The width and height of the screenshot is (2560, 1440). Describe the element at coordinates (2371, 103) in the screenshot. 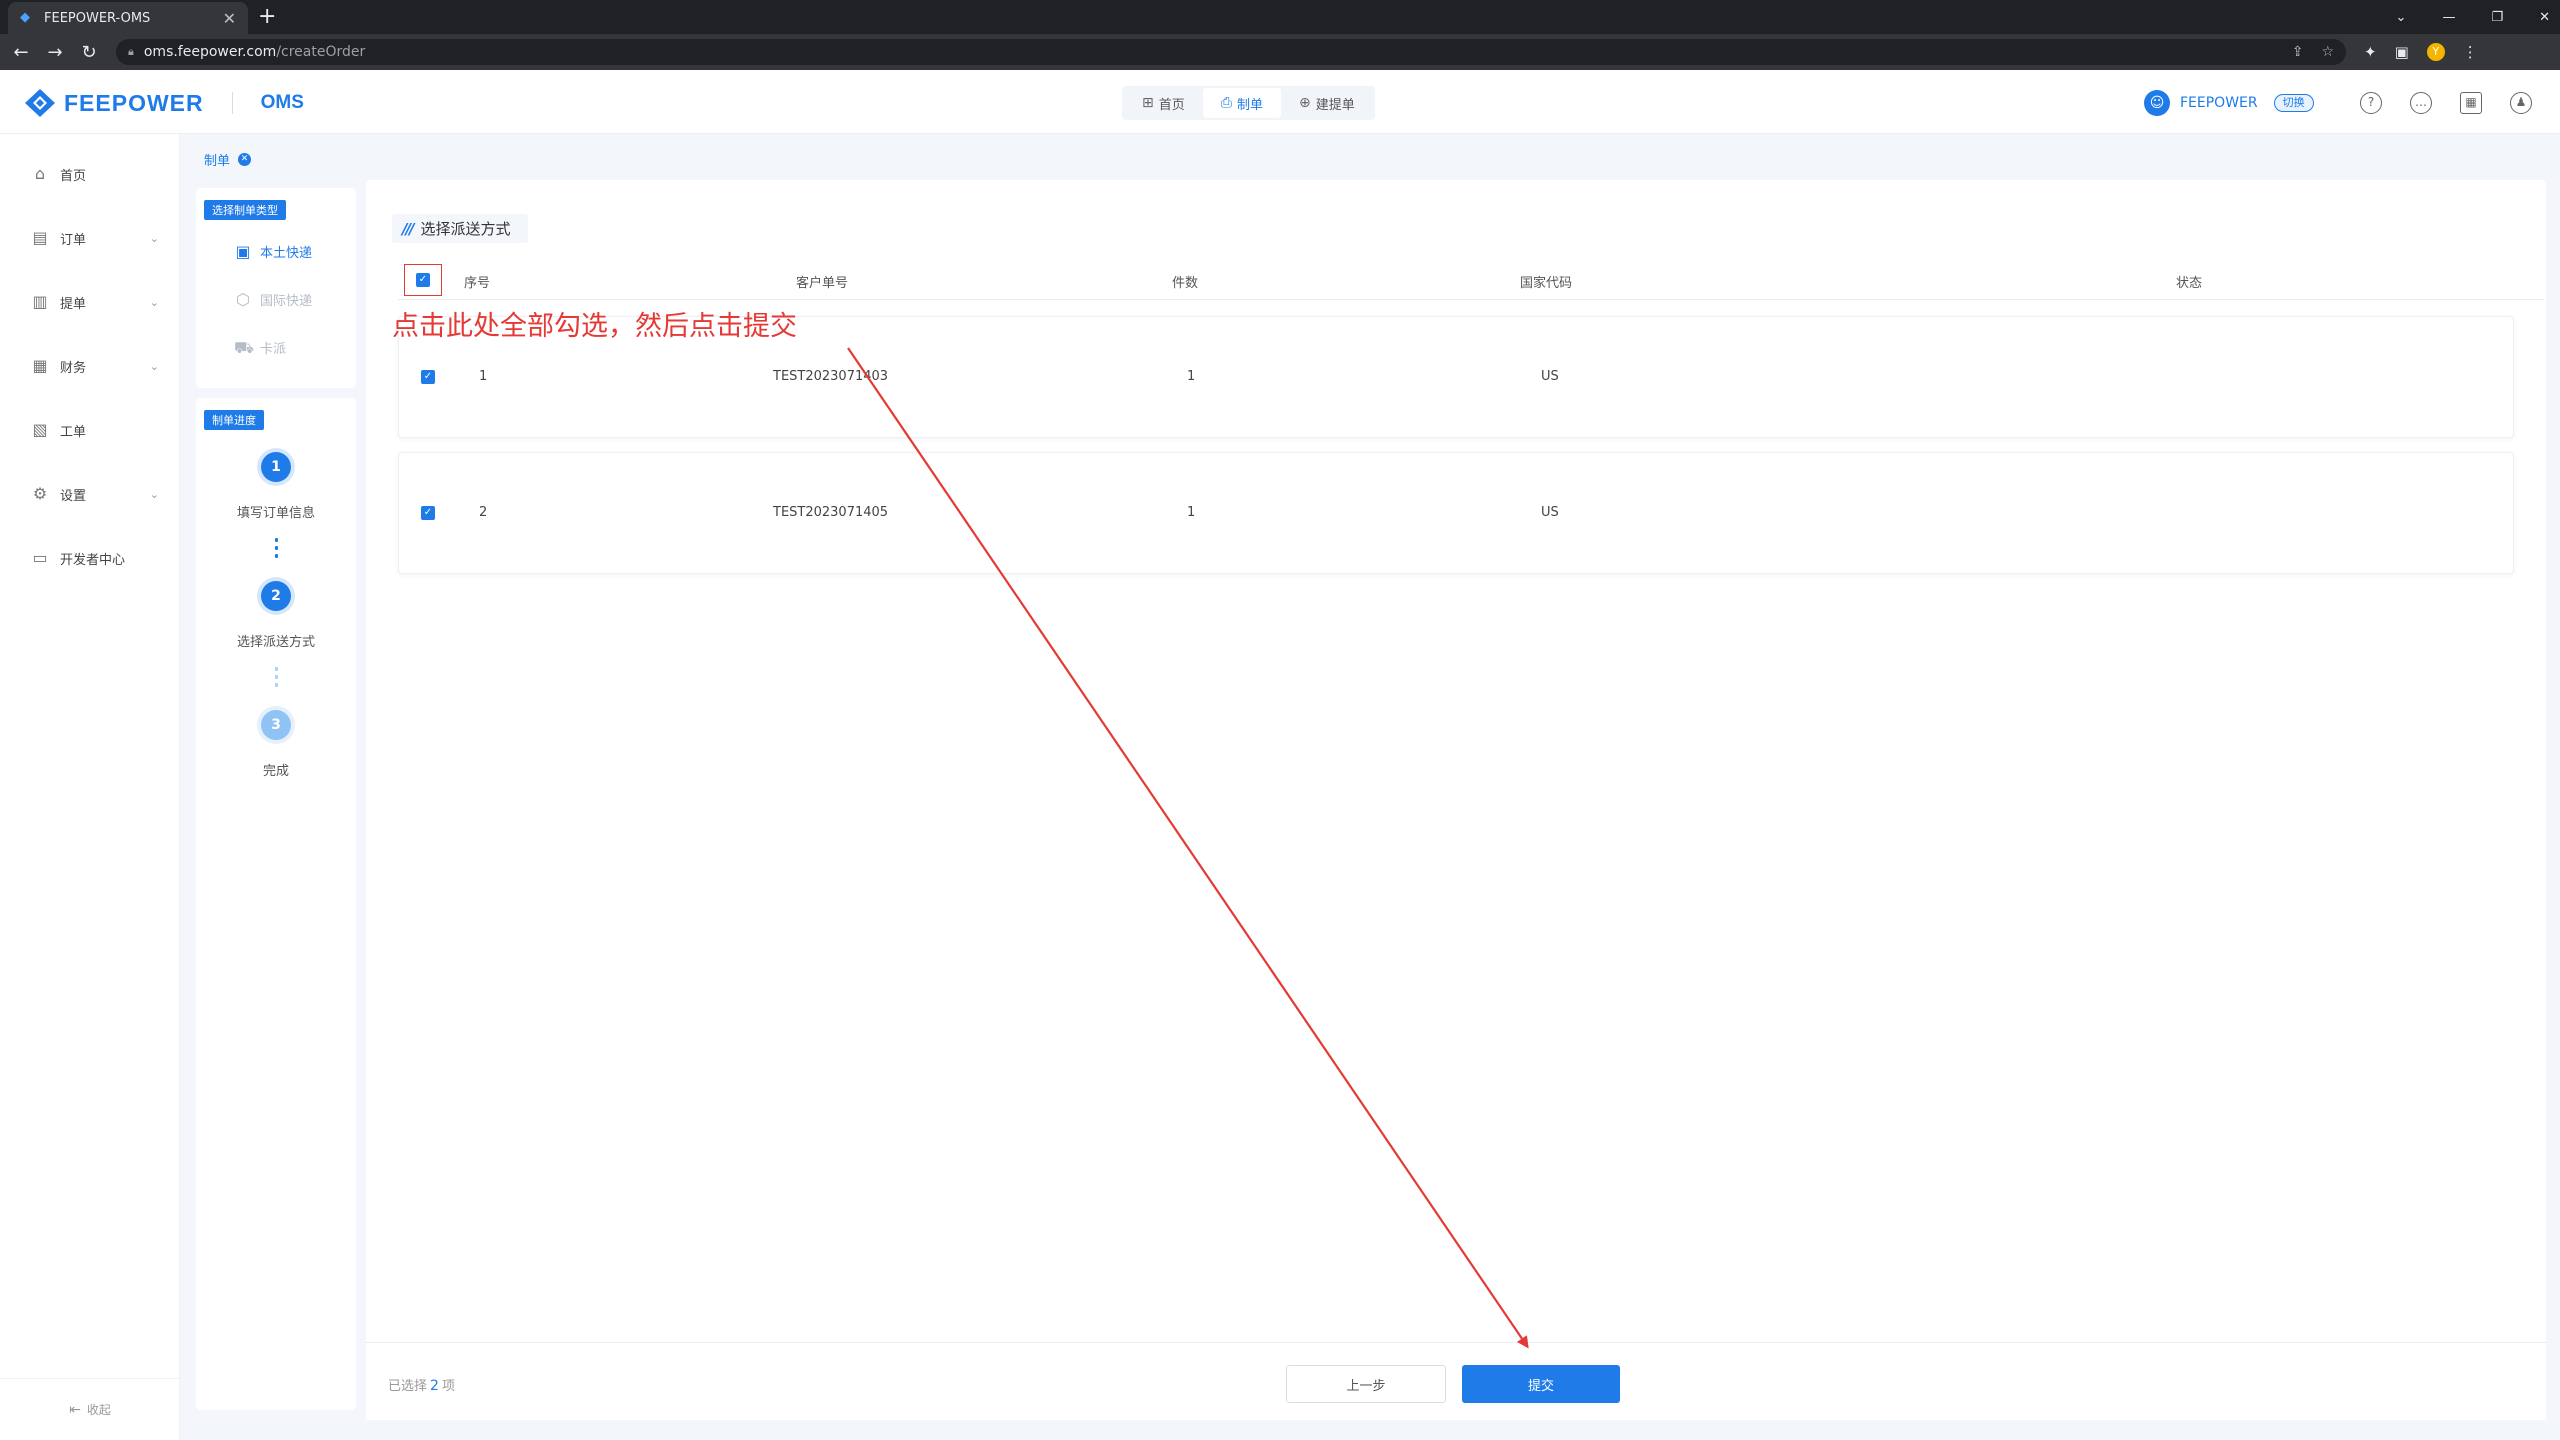

I see `help-icon: ?` at that location.